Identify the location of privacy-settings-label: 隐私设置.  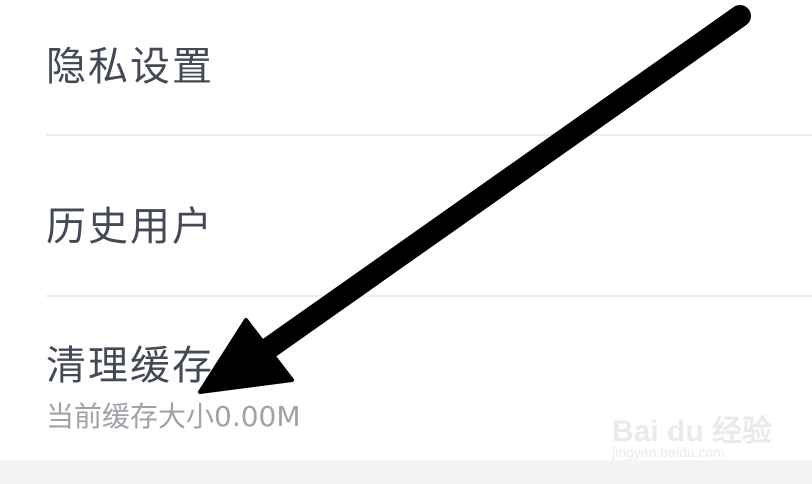
(130, 67).